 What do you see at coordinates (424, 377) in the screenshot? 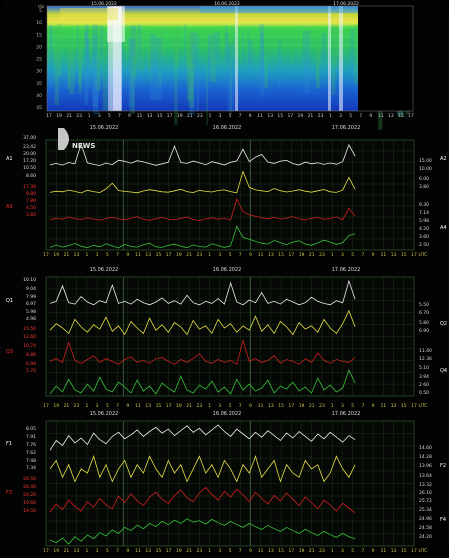
I see `right-axis-tick: 3.94` at bounding box center [424, 377].